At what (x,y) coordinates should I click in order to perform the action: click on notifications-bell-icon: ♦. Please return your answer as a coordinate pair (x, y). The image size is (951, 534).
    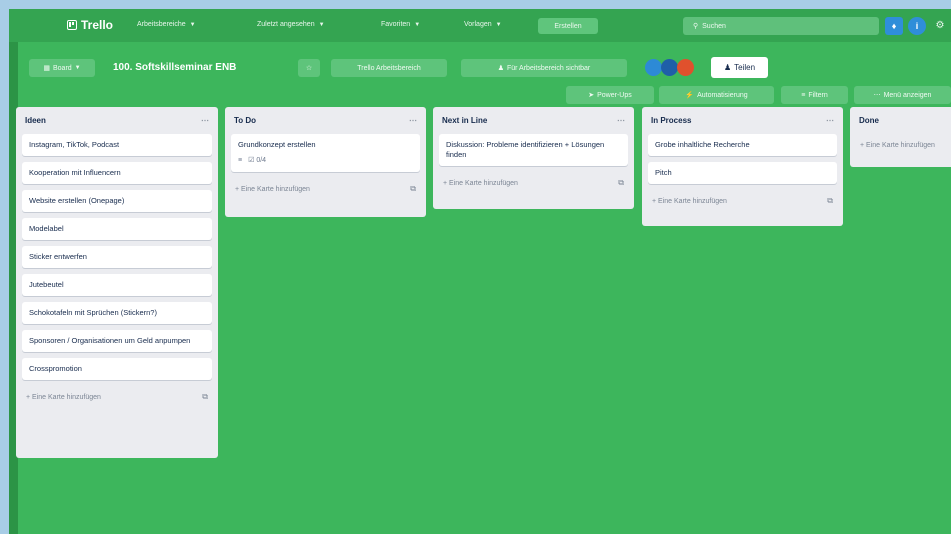
    Looking at the image, I should click on (894, 26).